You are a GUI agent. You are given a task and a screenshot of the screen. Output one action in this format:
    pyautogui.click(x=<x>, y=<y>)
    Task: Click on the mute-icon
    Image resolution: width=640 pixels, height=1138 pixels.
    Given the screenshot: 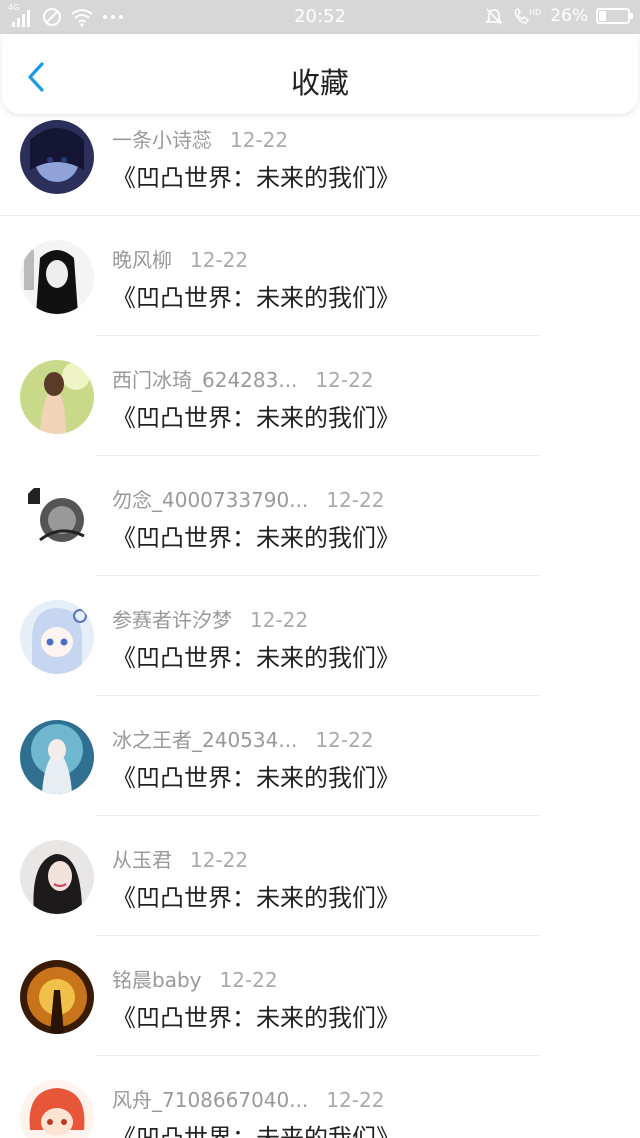 What is the action you would take?
    pyautogui.click(x=494, y=16)
    